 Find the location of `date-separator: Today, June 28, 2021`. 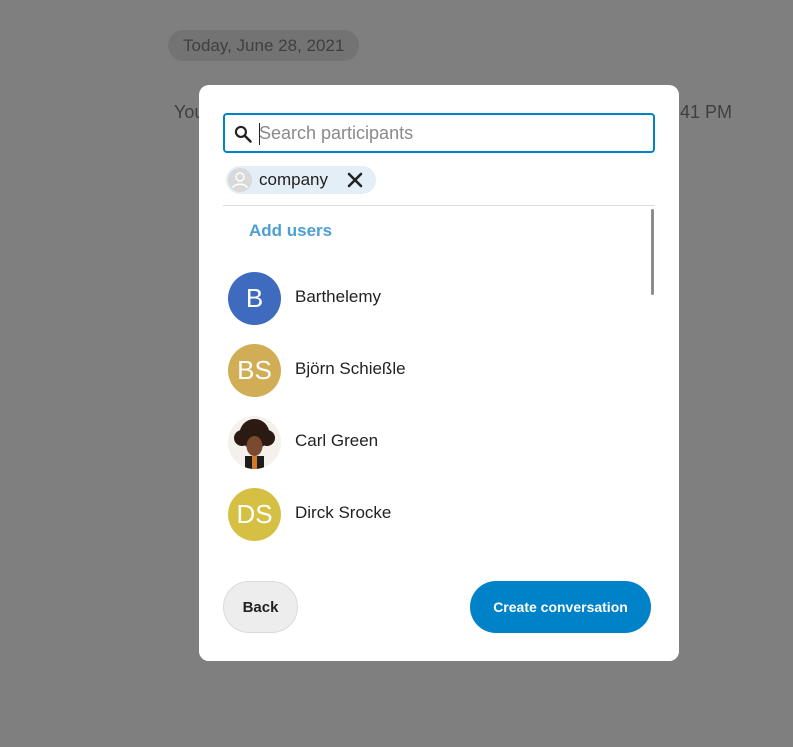

date-separator: Today, June 28, 2021 is located at coordinates (264, 45).